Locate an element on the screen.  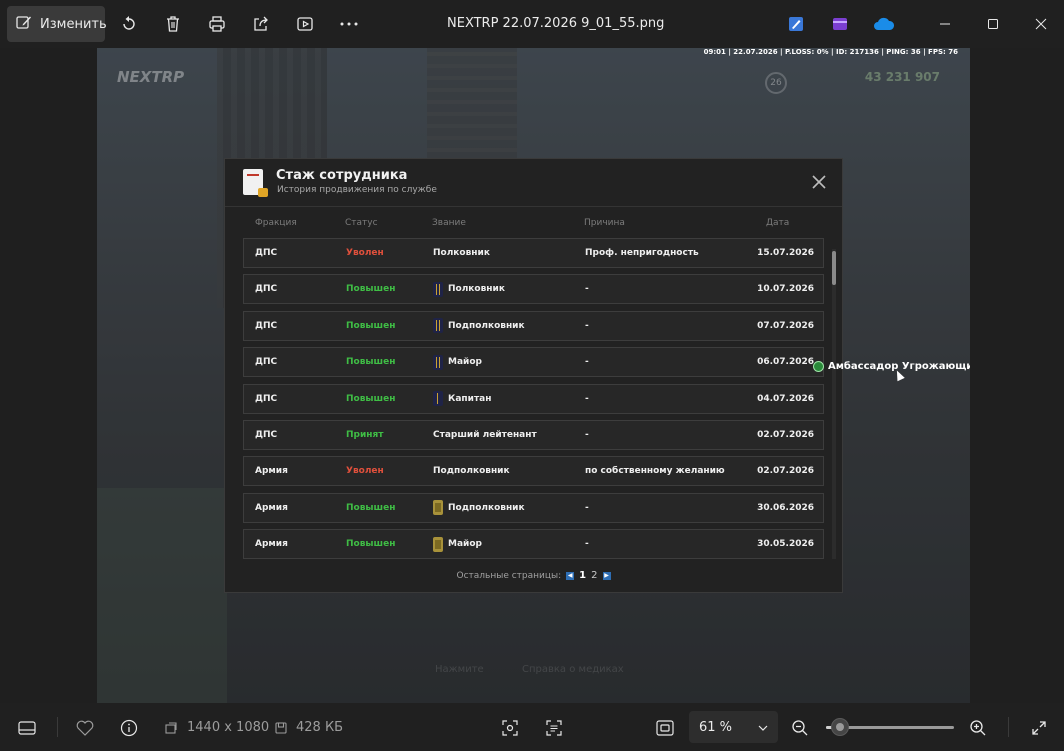
zoom-slider-thumb is located at coordinates (840, 727).